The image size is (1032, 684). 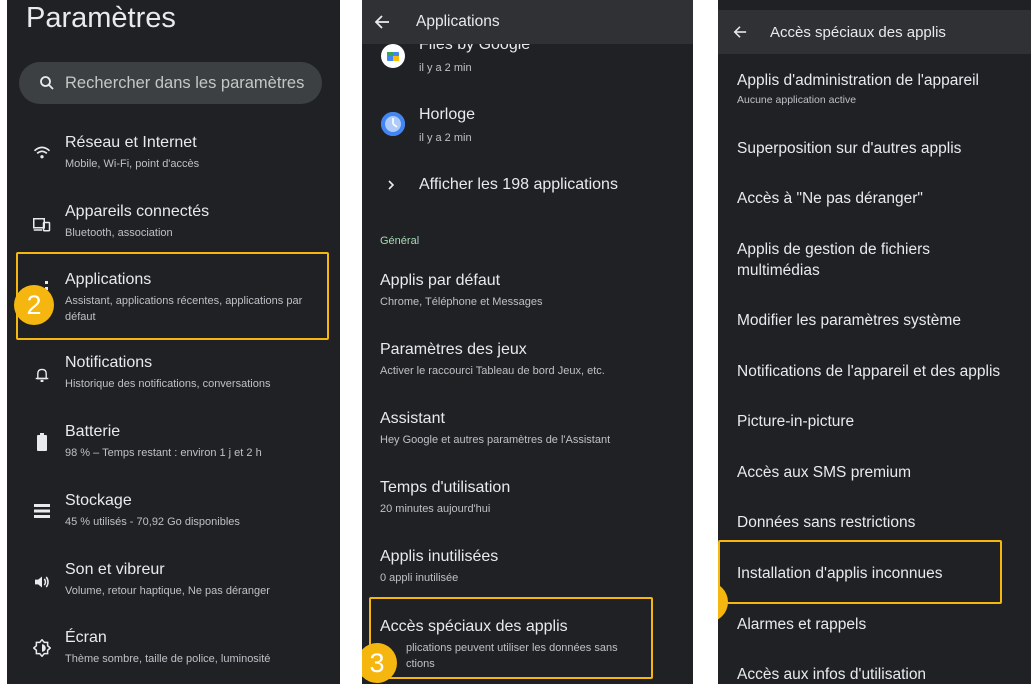 What do you see at coordinates (152, 522) in the screenshot?
I see `item-subtitle: 45 % utilisés - 70,92 Go disponibles` at bounding box center [152, 522].